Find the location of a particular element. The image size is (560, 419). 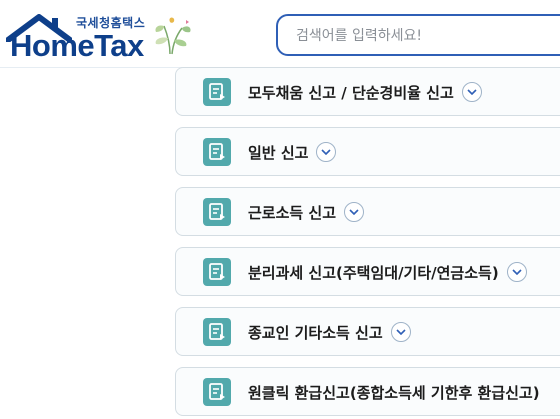

menu-item-separate-taxation-filing: 분리과세 신고(주택임대/기타/연금소득) is located at coordinates (367, 271).